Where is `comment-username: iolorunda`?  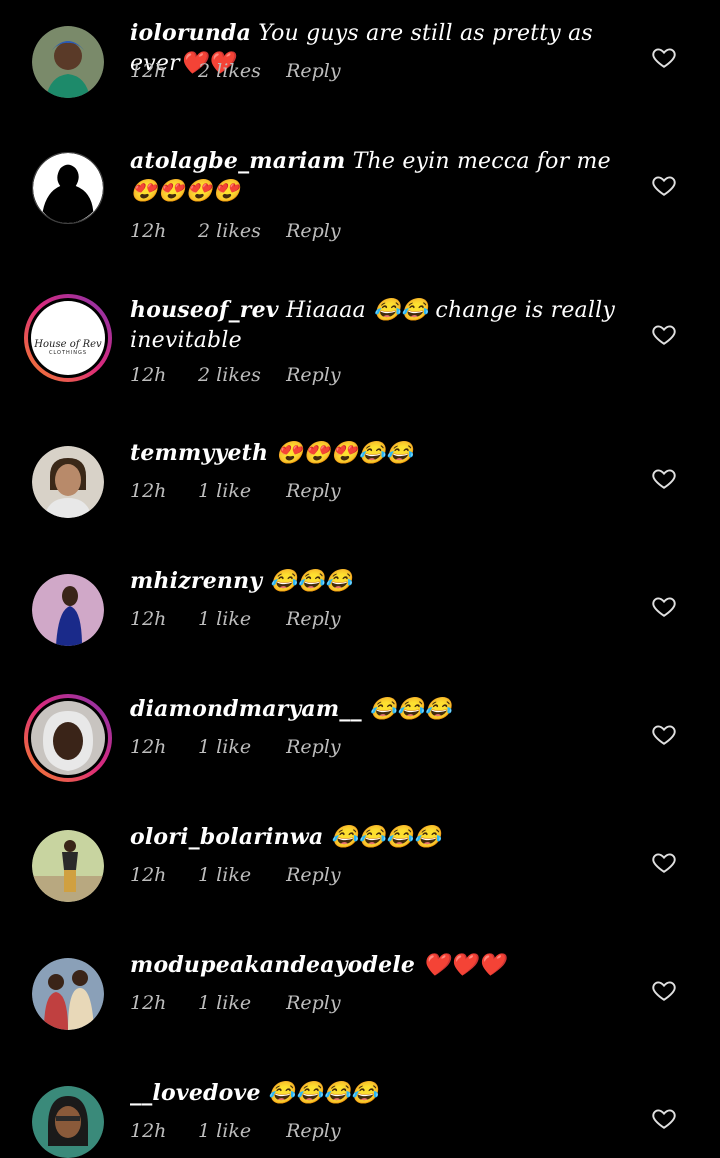
comment-username: iolorunda is located at coordinates (190, 33).